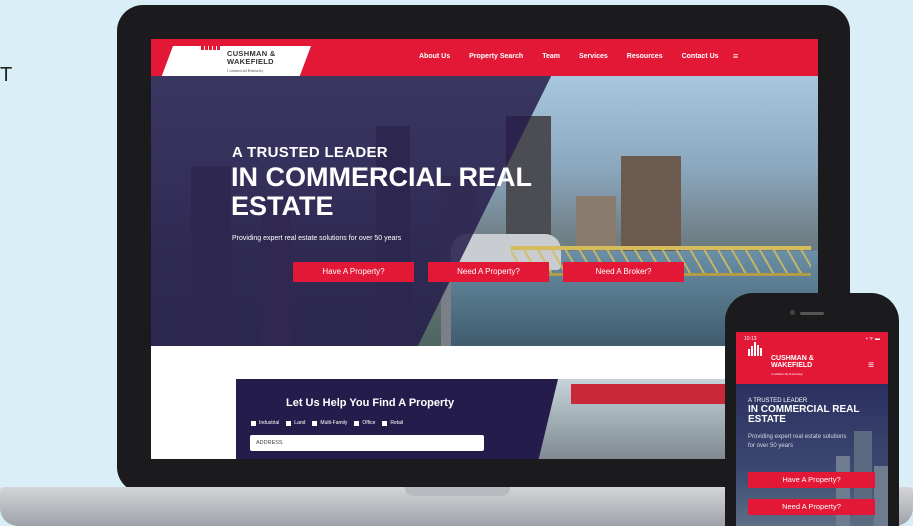 Image resolution: width=913 pixels, height=526 pixels. Describe the element at coordinates (392, 423) in the screenshot. I see `filter-retail: Retail` at that location.